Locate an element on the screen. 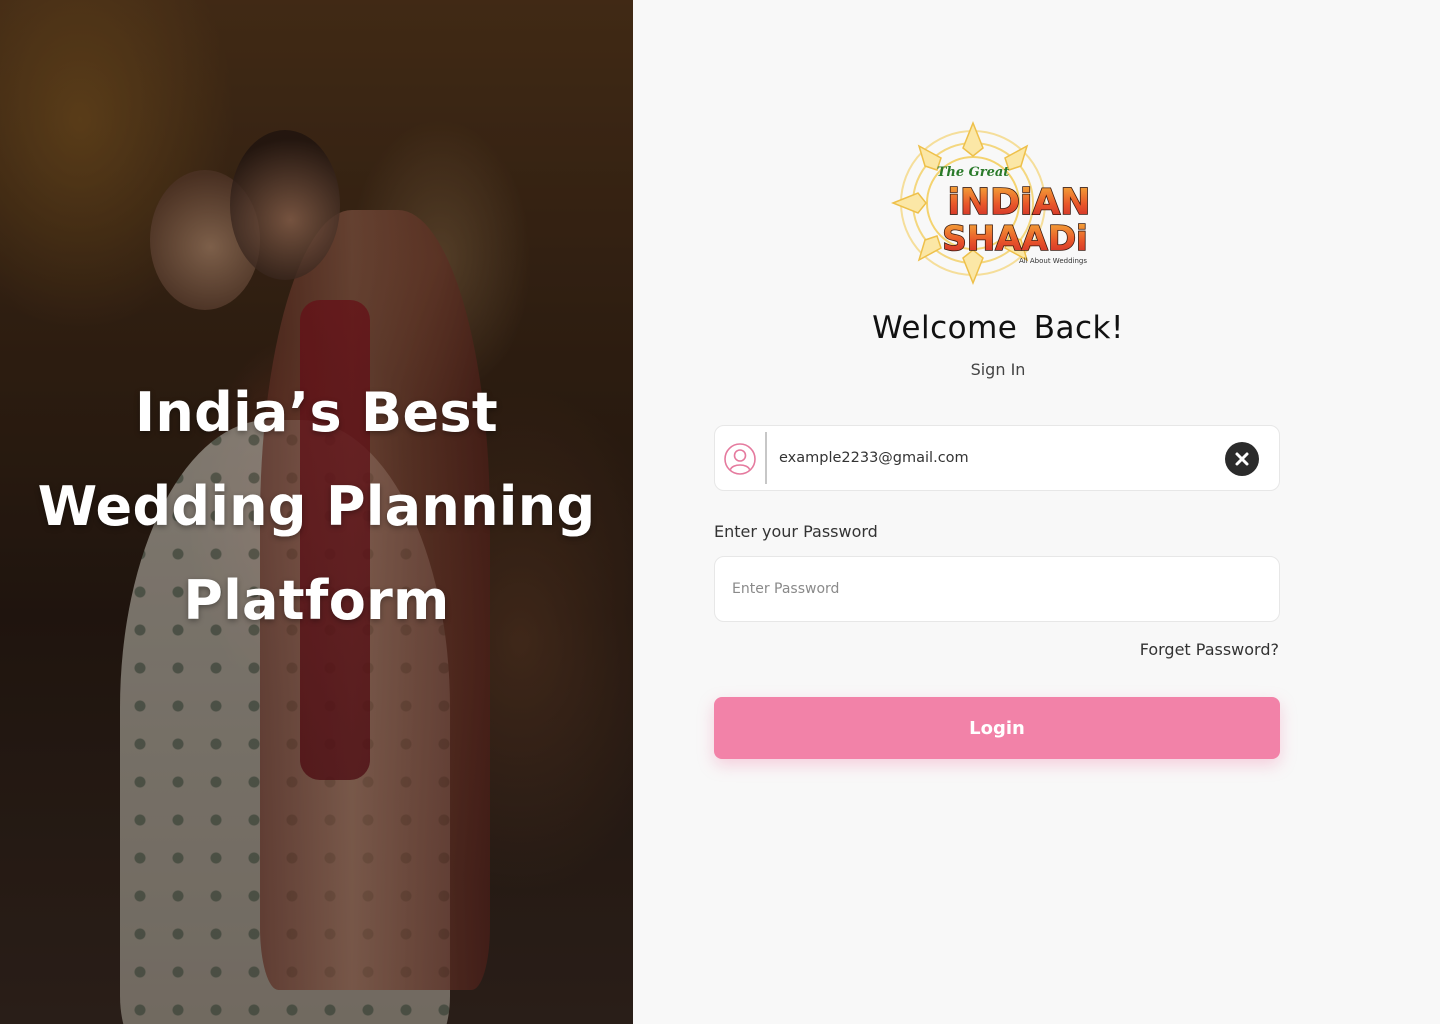 The width and height of the screenshot is (1440, 1024). logo-top-text: The Great is located at coordinates (973, 172).